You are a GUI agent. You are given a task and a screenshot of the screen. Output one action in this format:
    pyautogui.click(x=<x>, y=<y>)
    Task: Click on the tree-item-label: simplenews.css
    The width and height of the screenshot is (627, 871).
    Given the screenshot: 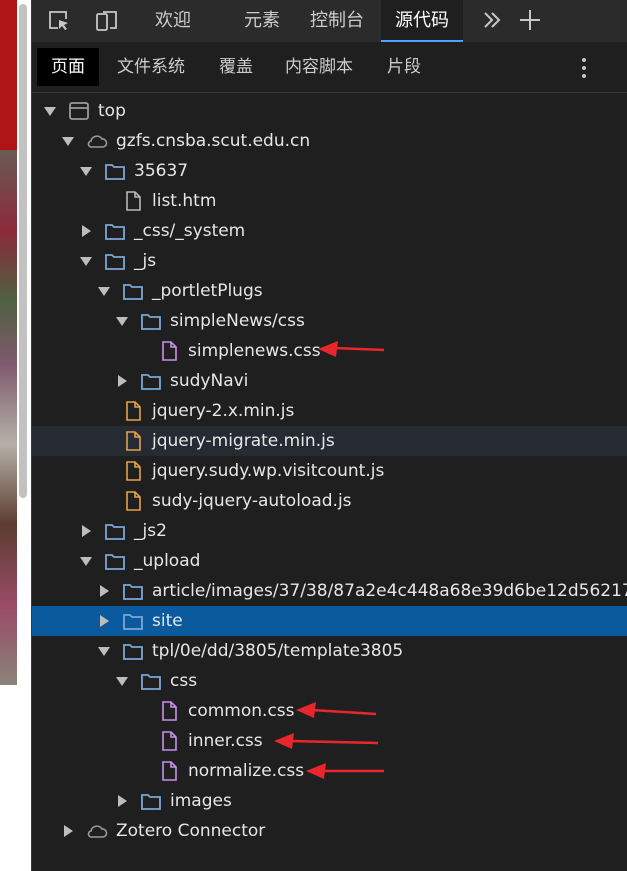 What is the action you would take?
    pyautogui.click(x=254, y=351)
    